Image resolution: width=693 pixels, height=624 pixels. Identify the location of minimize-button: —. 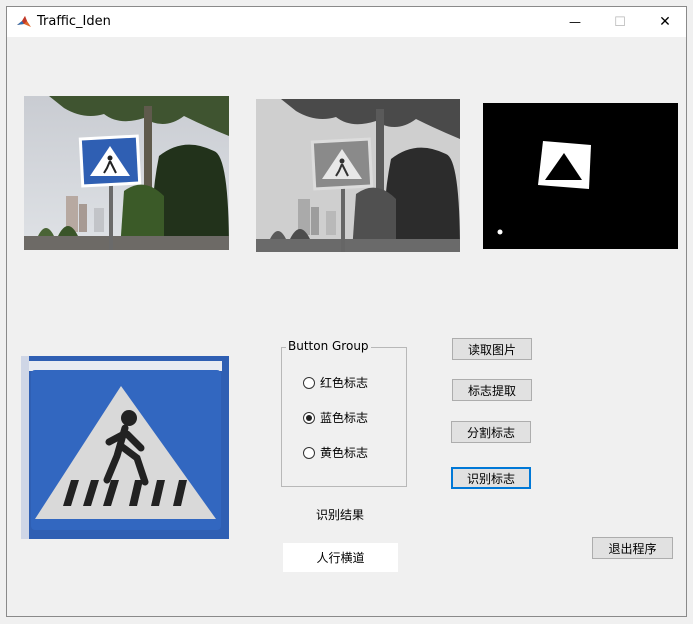
(575, 22).